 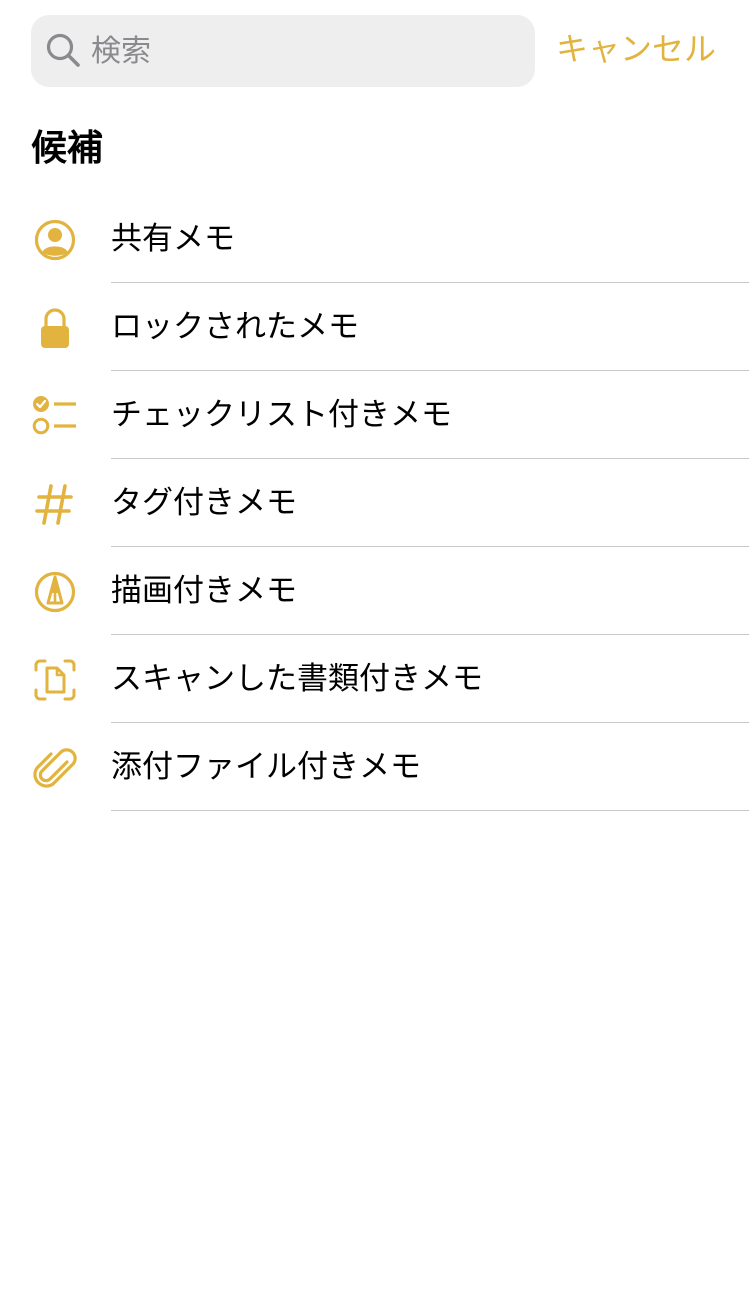 I want to click on suggestion-scanned-document-notes: スキャンした書類付きメモ, so click(x=374, y=679).